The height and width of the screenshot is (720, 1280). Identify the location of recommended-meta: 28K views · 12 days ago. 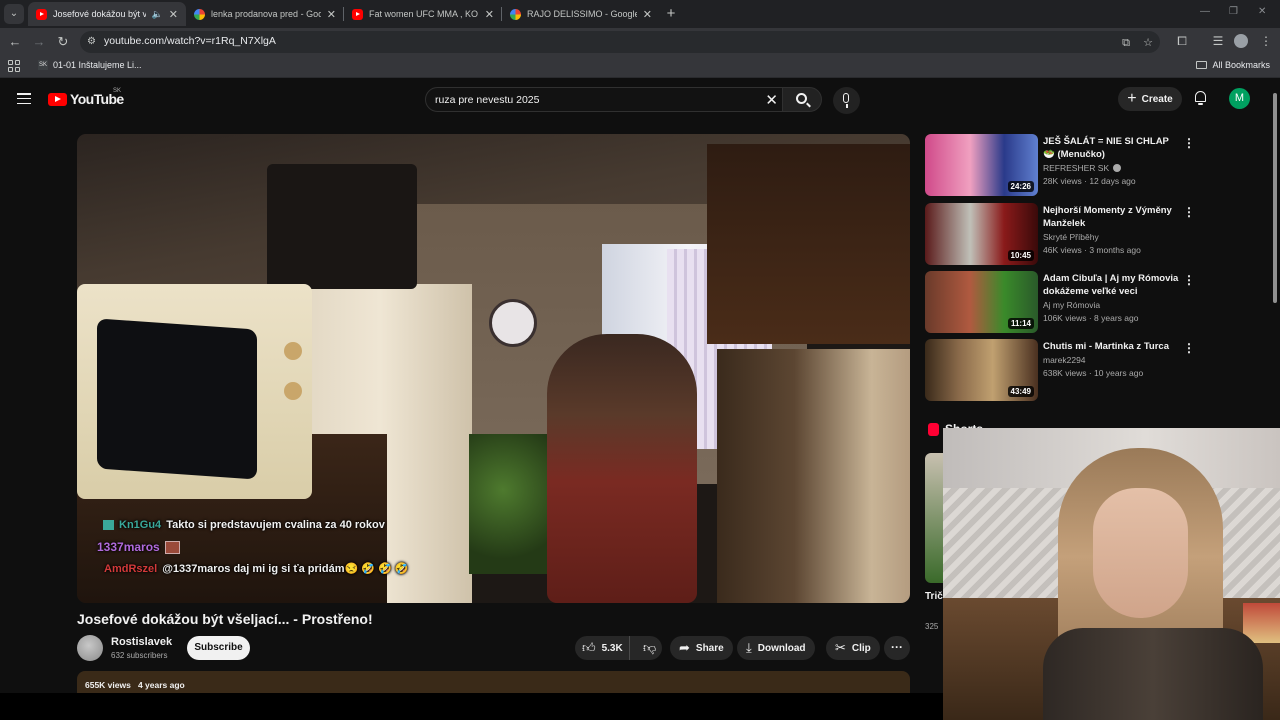
(1089, 181).